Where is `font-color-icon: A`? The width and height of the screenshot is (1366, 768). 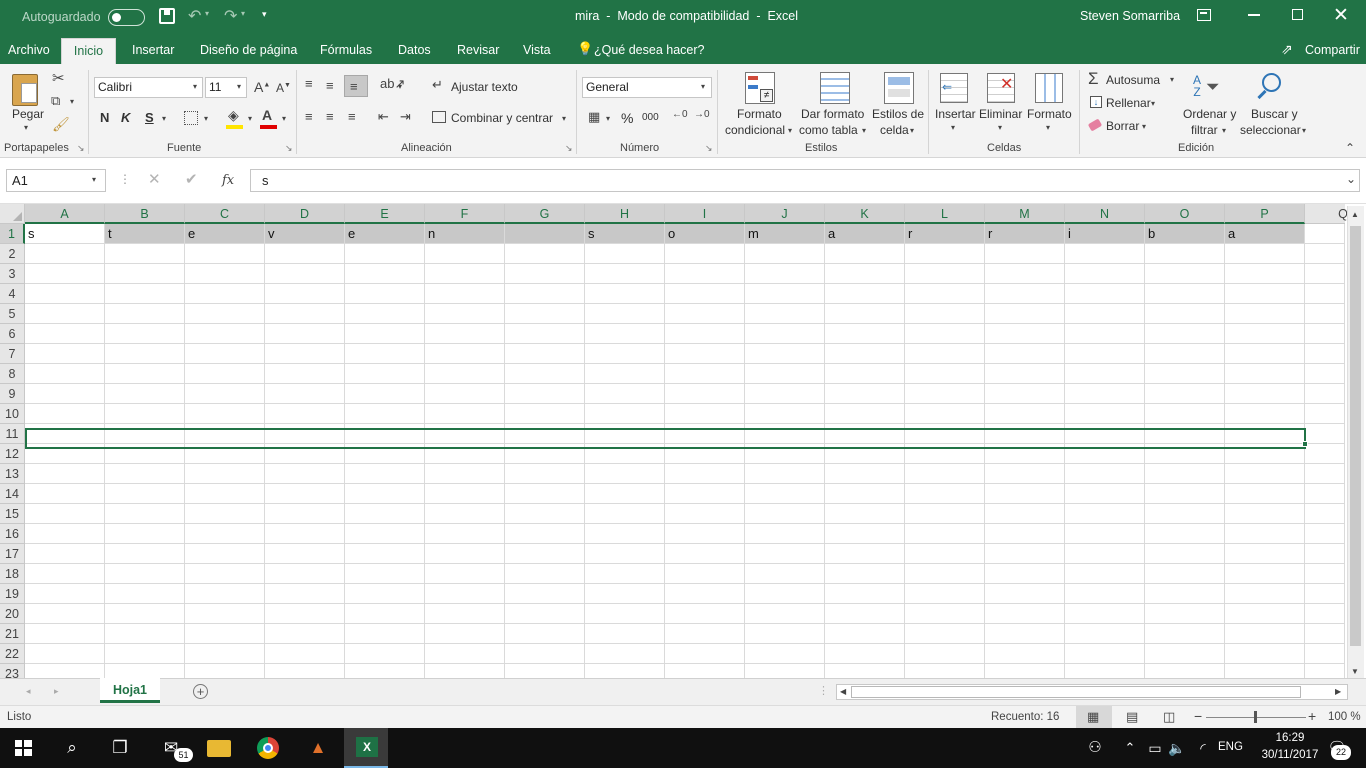 font-color-icon: A is located at coordinates (267, 115).